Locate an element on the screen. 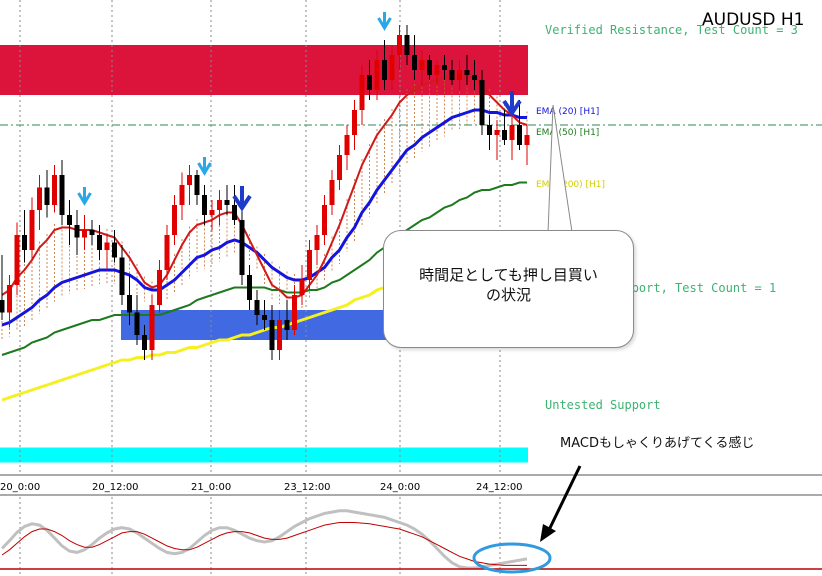 The width and height of the screenshot is (822, 576). resistance-zone is located at coordinates (264, 70).